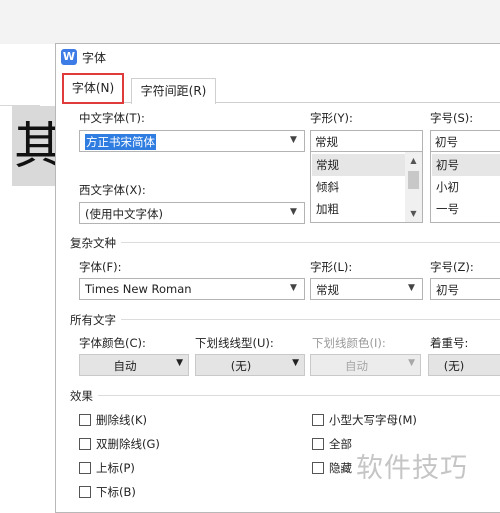  What do you see at coordinates (278, 57) in the screenshot?
I see `dialog-titlebar: W 字体` at bounding box center [278, 57].